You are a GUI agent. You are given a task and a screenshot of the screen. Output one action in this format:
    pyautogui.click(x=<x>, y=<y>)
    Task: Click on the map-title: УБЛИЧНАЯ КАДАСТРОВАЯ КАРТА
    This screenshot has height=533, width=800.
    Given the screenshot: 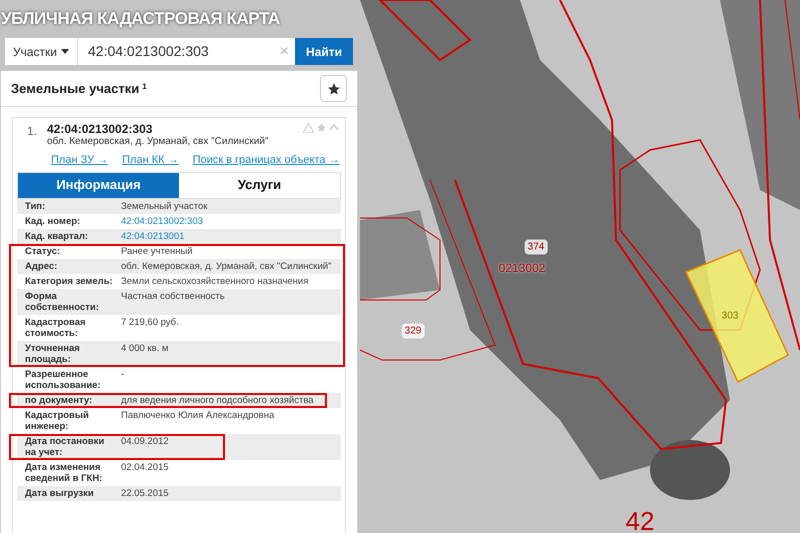 What is the action you would take?
    pyautogui.click(x=140, y=19)
    